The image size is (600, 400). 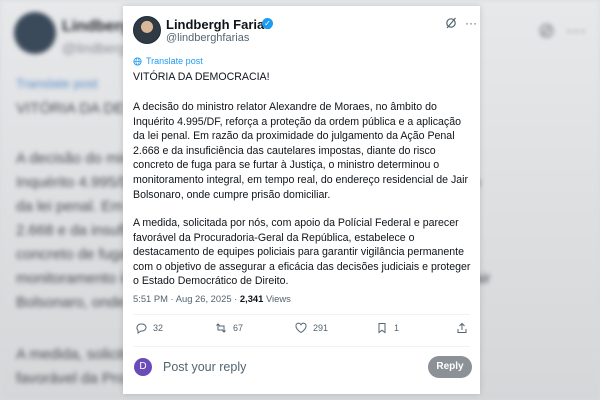 What do you see at coordinates (57, 83) in the screenshot?
I see `background-translate: Translate post` at bounding box center [57, 83].